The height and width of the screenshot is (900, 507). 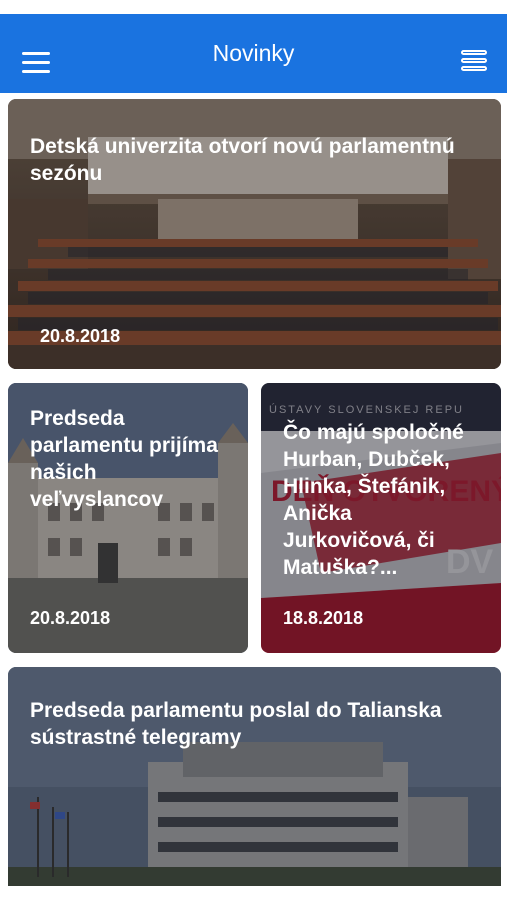 I want to click on article-date: 18.8.2018, so click(x=323, y=618).